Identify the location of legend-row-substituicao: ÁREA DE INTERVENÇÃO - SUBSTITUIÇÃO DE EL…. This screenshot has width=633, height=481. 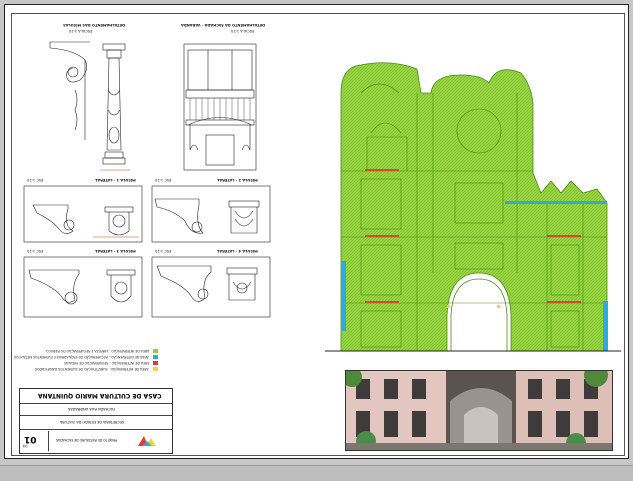
(90, 369).